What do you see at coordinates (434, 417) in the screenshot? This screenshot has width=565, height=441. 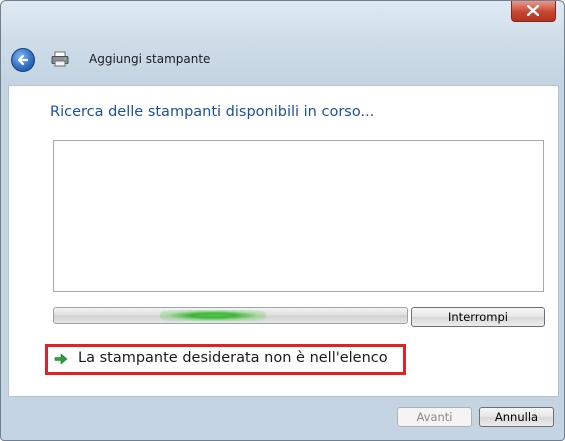 I see `next-button: Avanti` at bounding box center [434, 417].